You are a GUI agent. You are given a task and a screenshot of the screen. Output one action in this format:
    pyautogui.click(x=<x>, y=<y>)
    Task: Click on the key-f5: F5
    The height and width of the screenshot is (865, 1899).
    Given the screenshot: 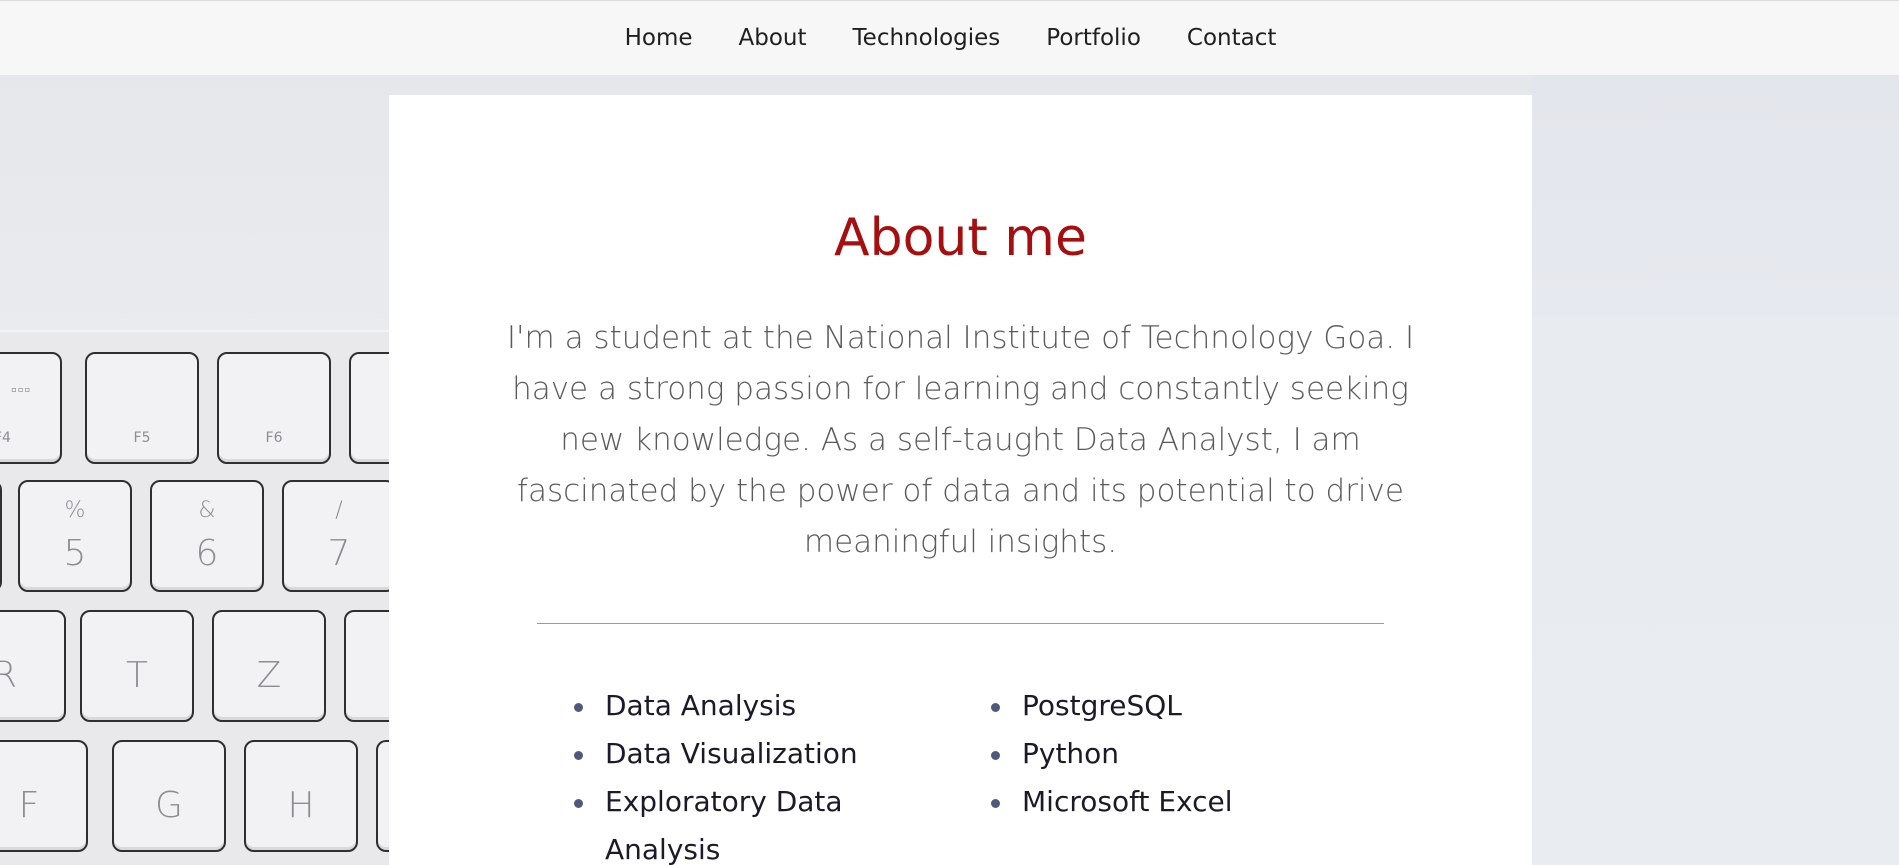 What is the action you would take?
    pyautogui.click(x=142, y=408)
    